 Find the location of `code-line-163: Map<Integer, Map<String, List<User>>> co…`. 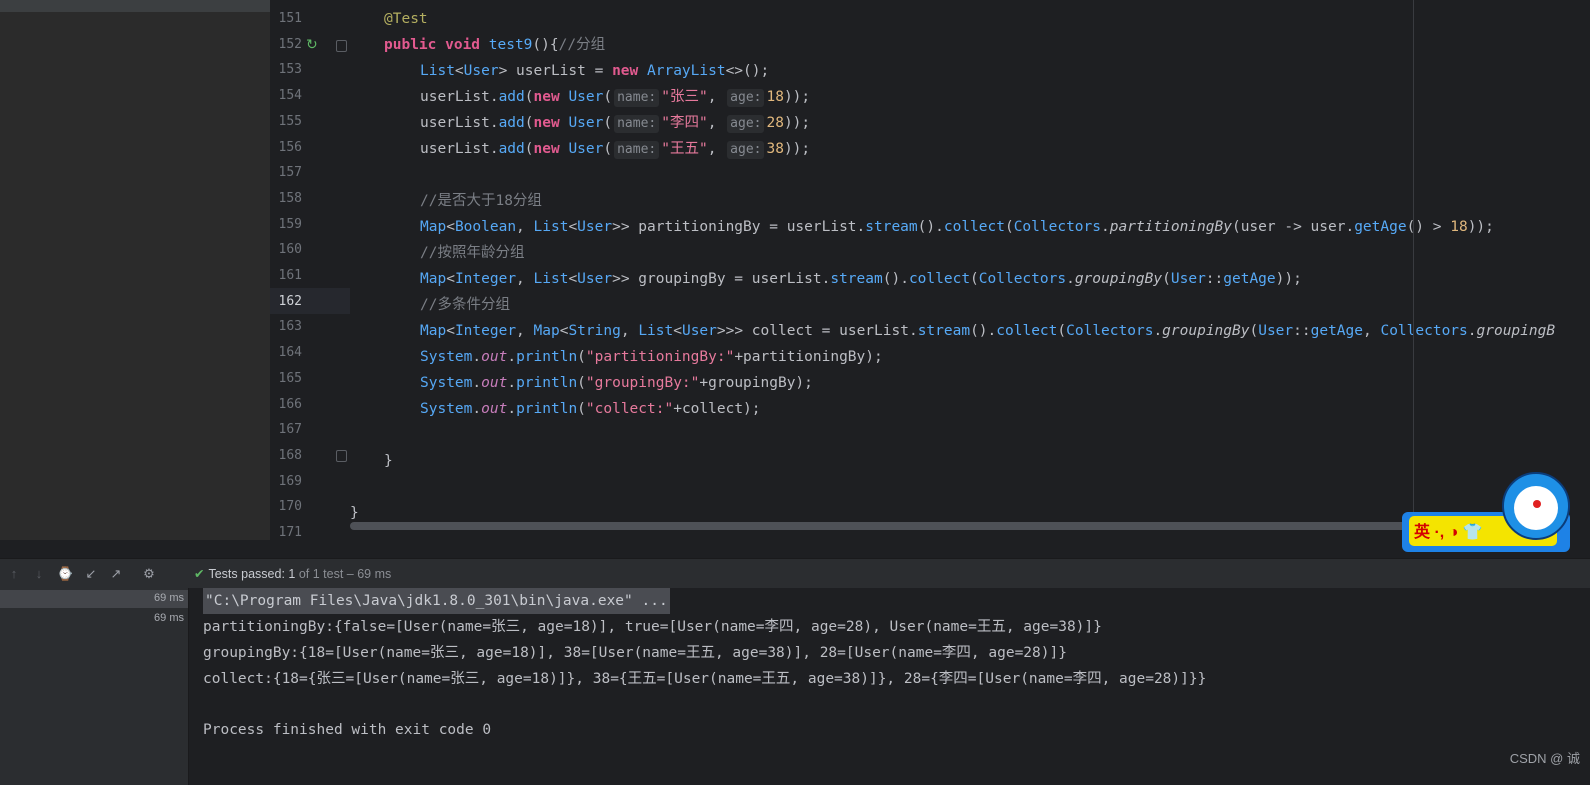

code-line-163: Map<Integer, Map<String, List<User>>> co… is located at coordinates (988, 331).